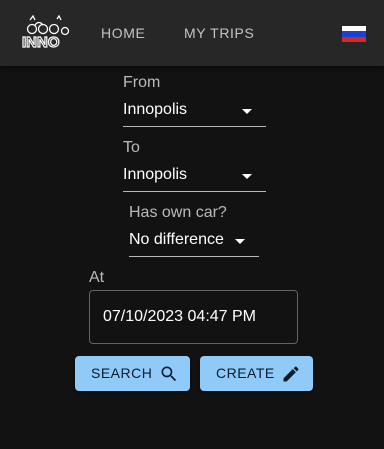 The height and width of the screenshot is (449, 384). What do you see at coordinates (41, 42) in the screenshot?
I see `logo-text: INNO` at bounding box center [41, 42].